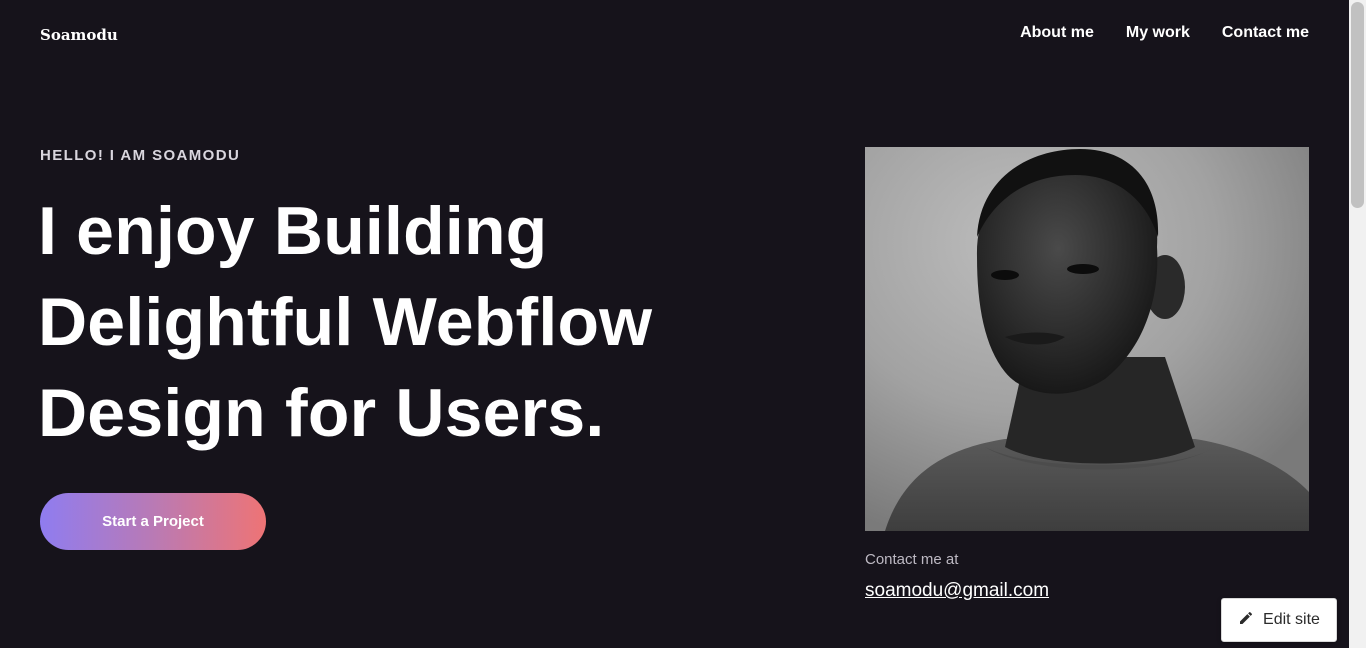  Describe the element at coordinates (153, 521) in the screenshot. I see `start-project-button: Start a Project` at that location.